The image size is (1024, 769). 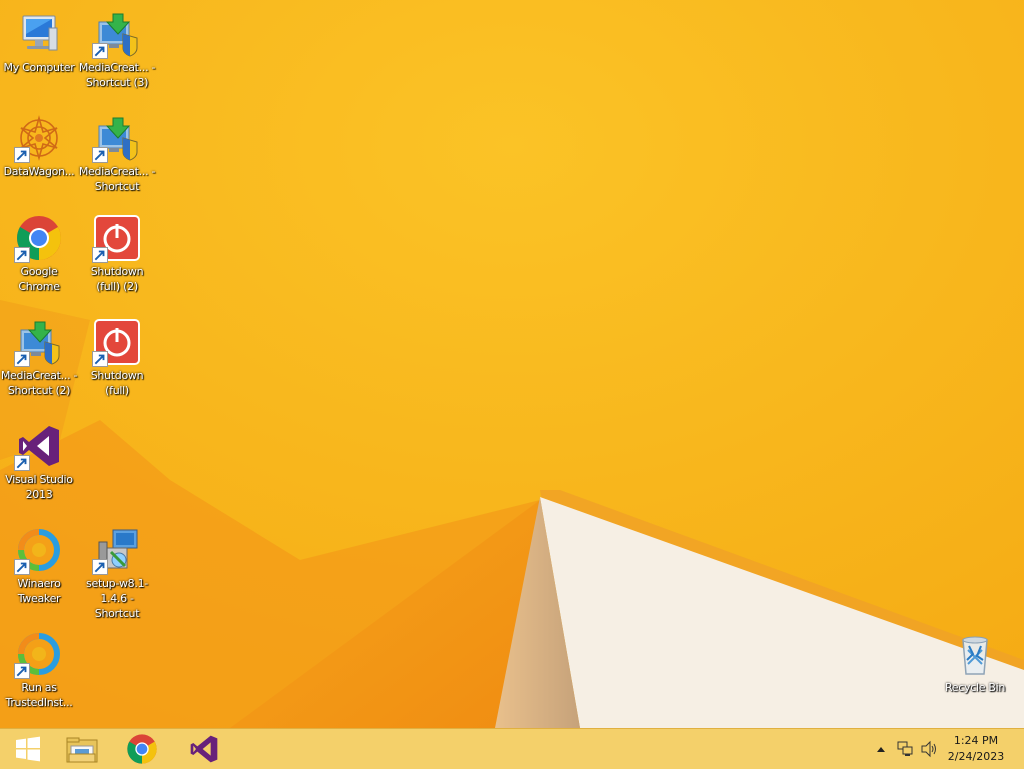 I want to click on computer-icon, so click(x=39, y=34).